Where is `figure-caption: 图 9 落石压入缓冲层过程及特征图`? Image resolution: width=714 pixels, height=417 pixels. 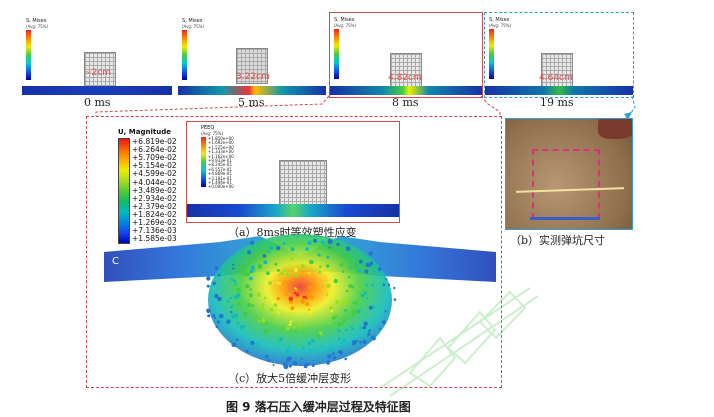 figure-caption: 图 9 落石压入缓冲层过程及特征图 is located at coordinates (318, 407).